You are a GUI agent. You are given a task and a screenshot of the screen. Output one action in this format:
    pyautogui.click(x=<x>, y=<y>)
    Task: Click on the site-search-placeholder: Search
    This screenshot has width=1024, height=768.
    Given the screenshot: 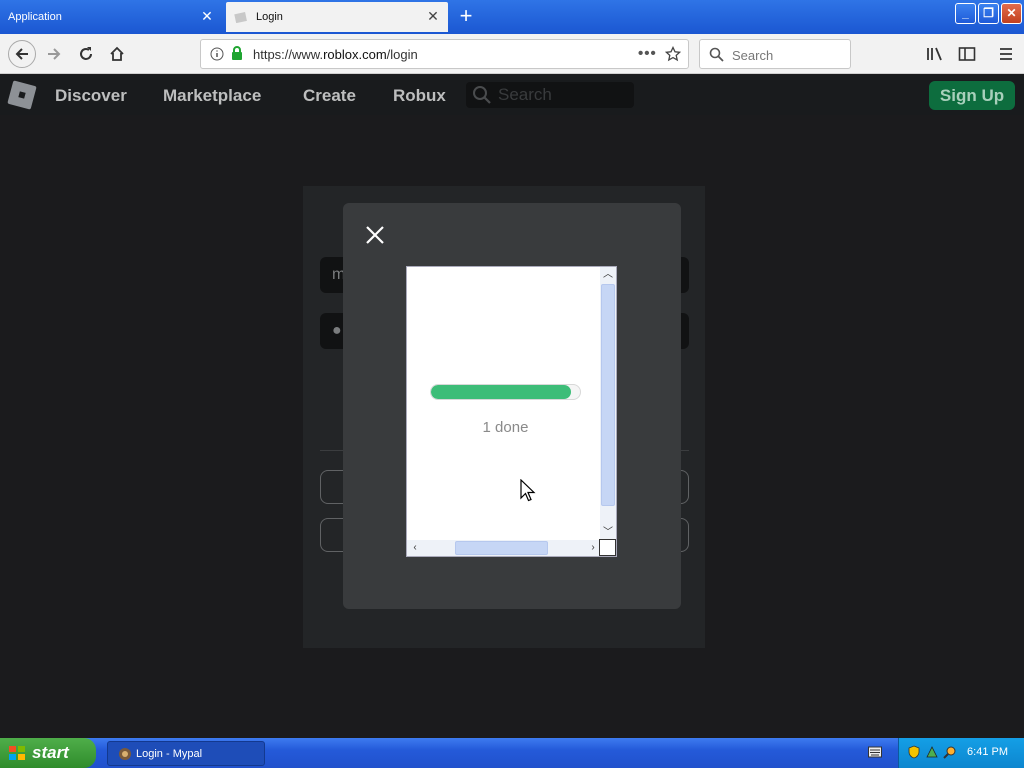 What is the action you would take?
    pyautogui.click(x=525, y=94)
    